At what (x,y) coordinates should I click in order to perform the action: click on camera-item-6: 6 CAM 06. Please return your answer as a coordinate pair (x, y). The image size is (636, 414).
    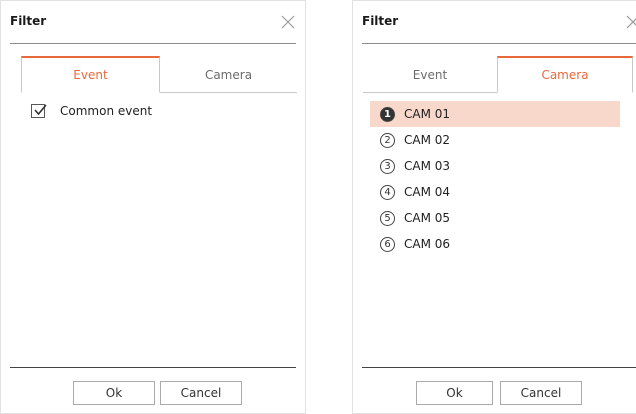
    Looking at the image, I should click on (495, 244).